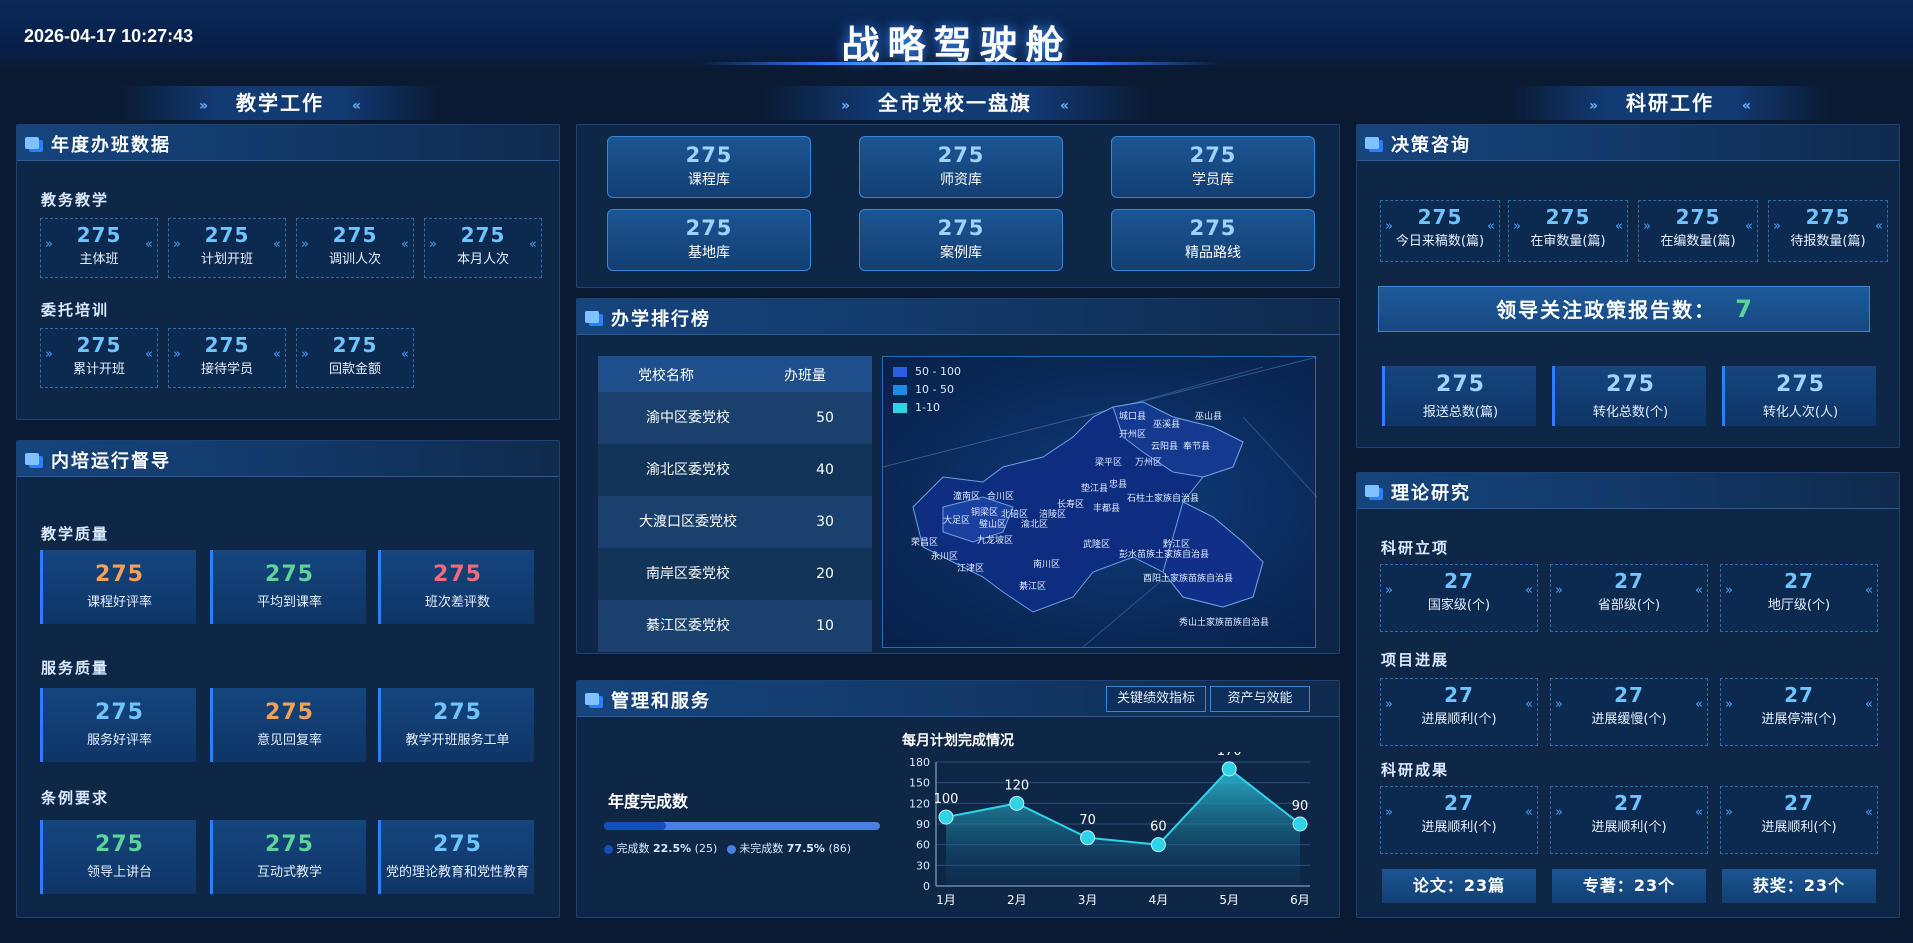 Image resolution: width=1913 pixels, height=943 pixels. I want to click on table-row: 南岸区委党校 20, so click(735, 574).